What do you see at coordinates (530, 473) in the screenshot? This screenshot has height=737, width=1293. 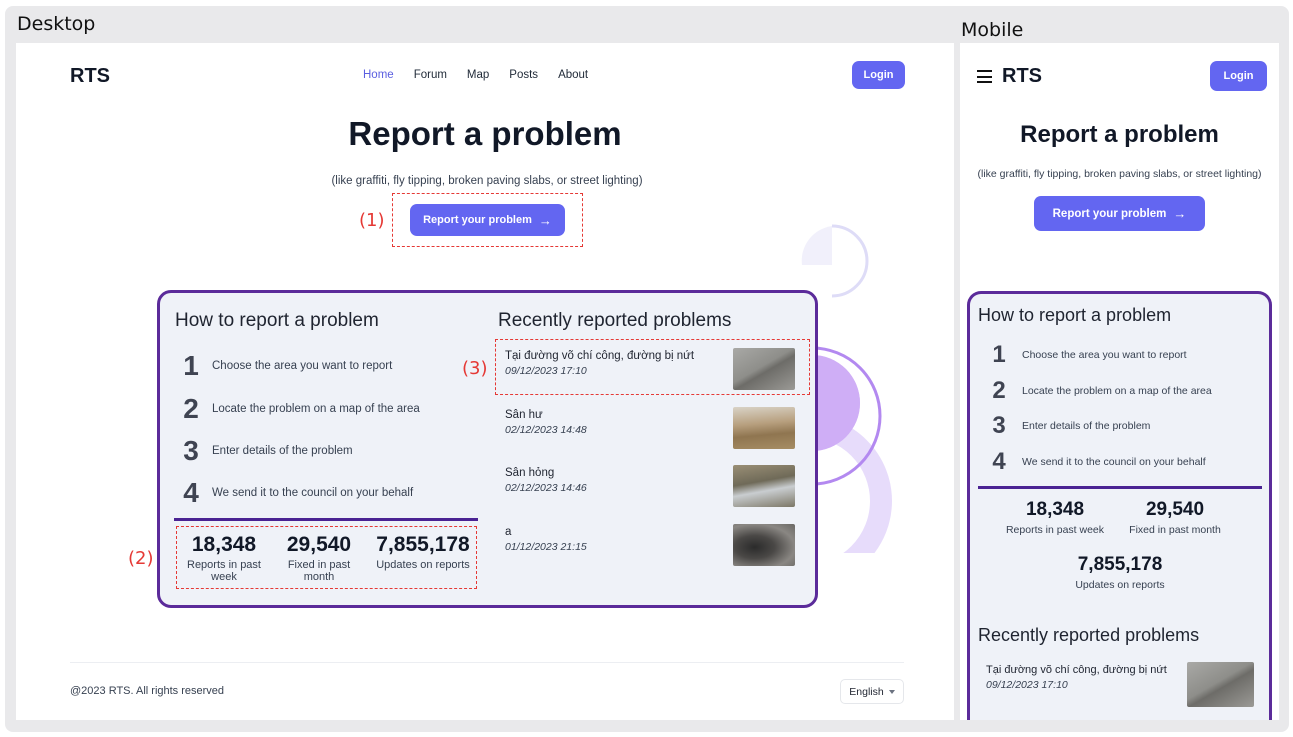 I see `report-title: Sân hỏng` at bounding box center [530, 473].